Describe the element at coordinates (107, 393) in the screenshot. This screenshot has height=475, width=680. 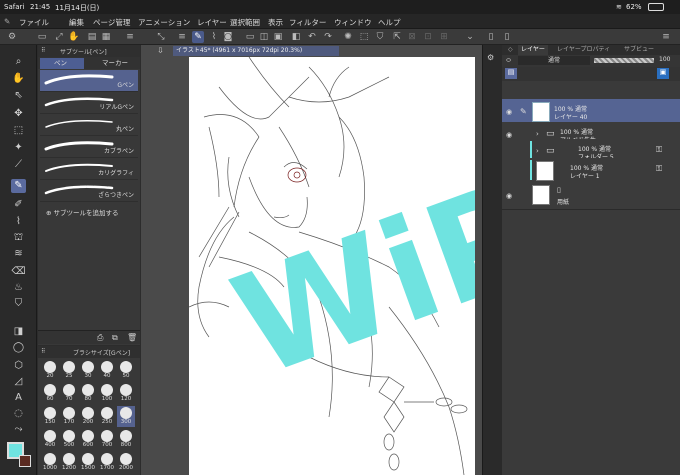
I see `size-cell: 100` at that location.